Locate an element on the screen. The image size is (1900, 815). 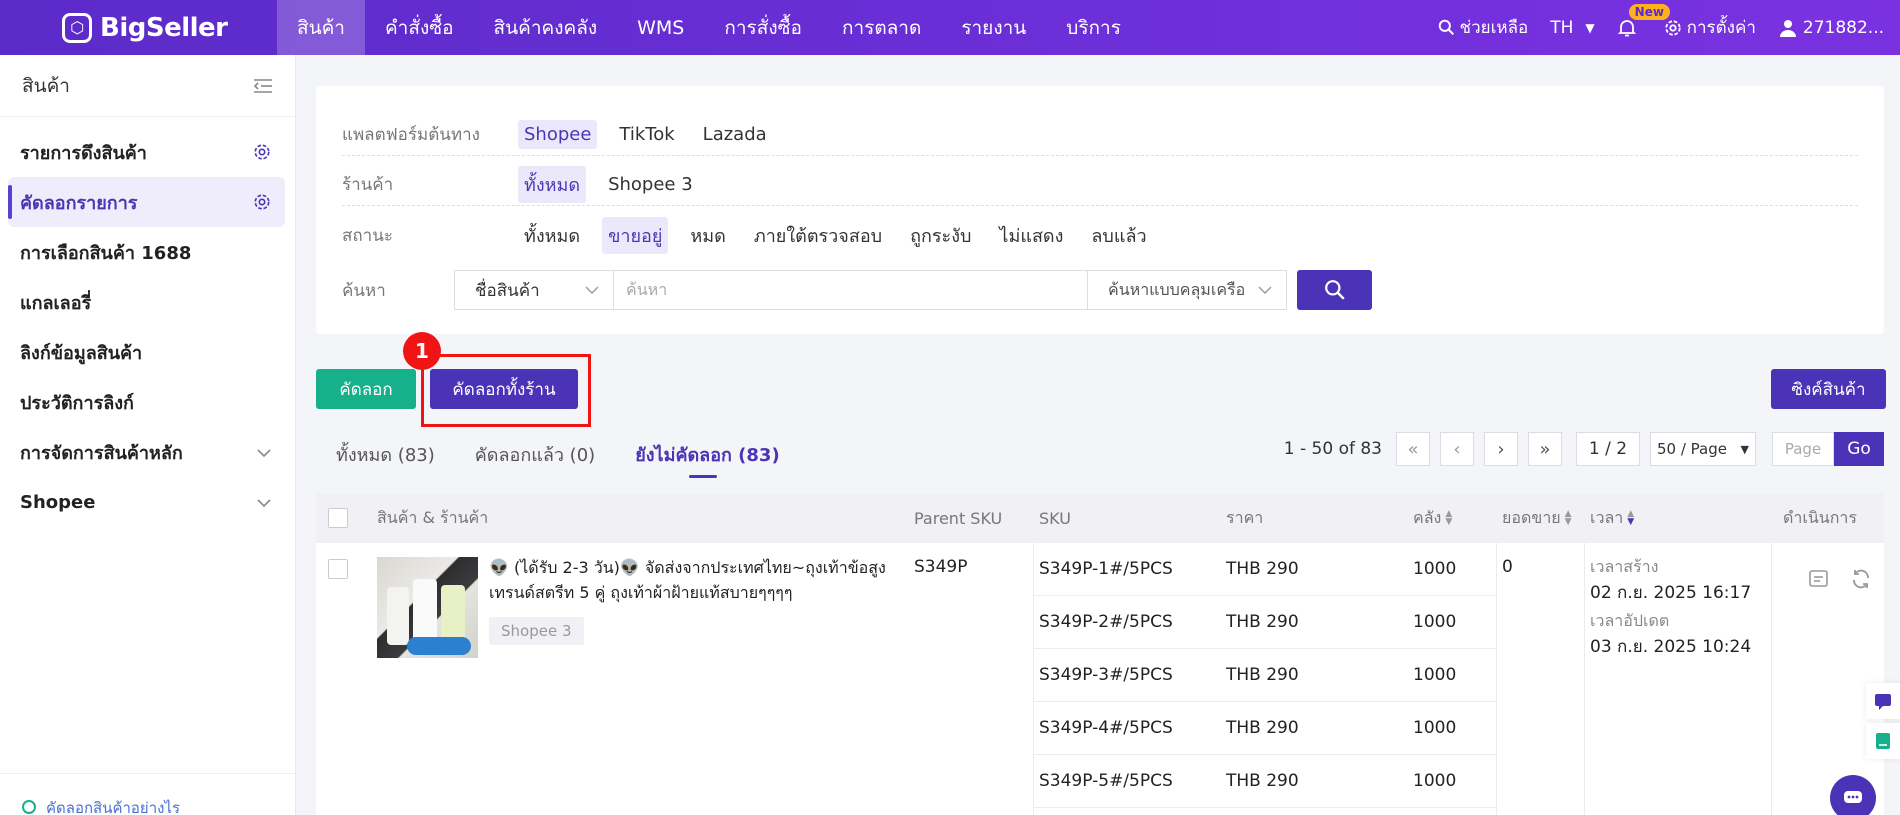
sort-icon: ▲ ▼ is located at coordinates (1449, 518).